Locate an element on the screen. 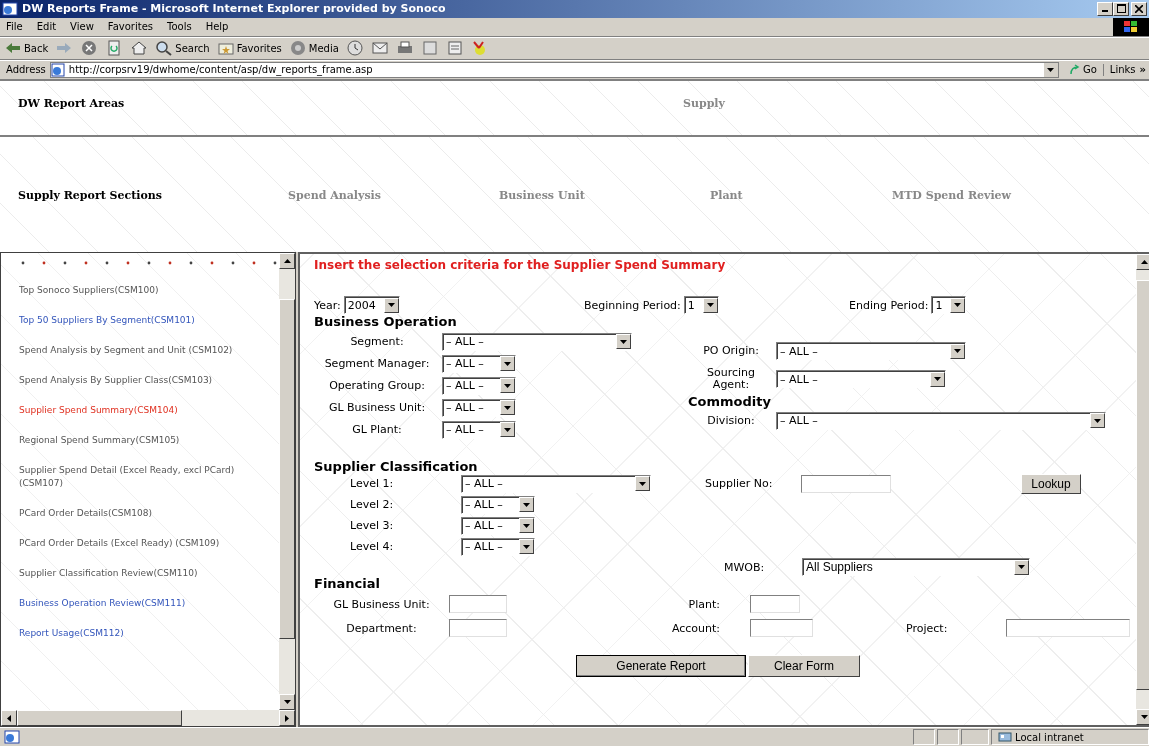  envelope-icon is located at coordinates (379, 48).